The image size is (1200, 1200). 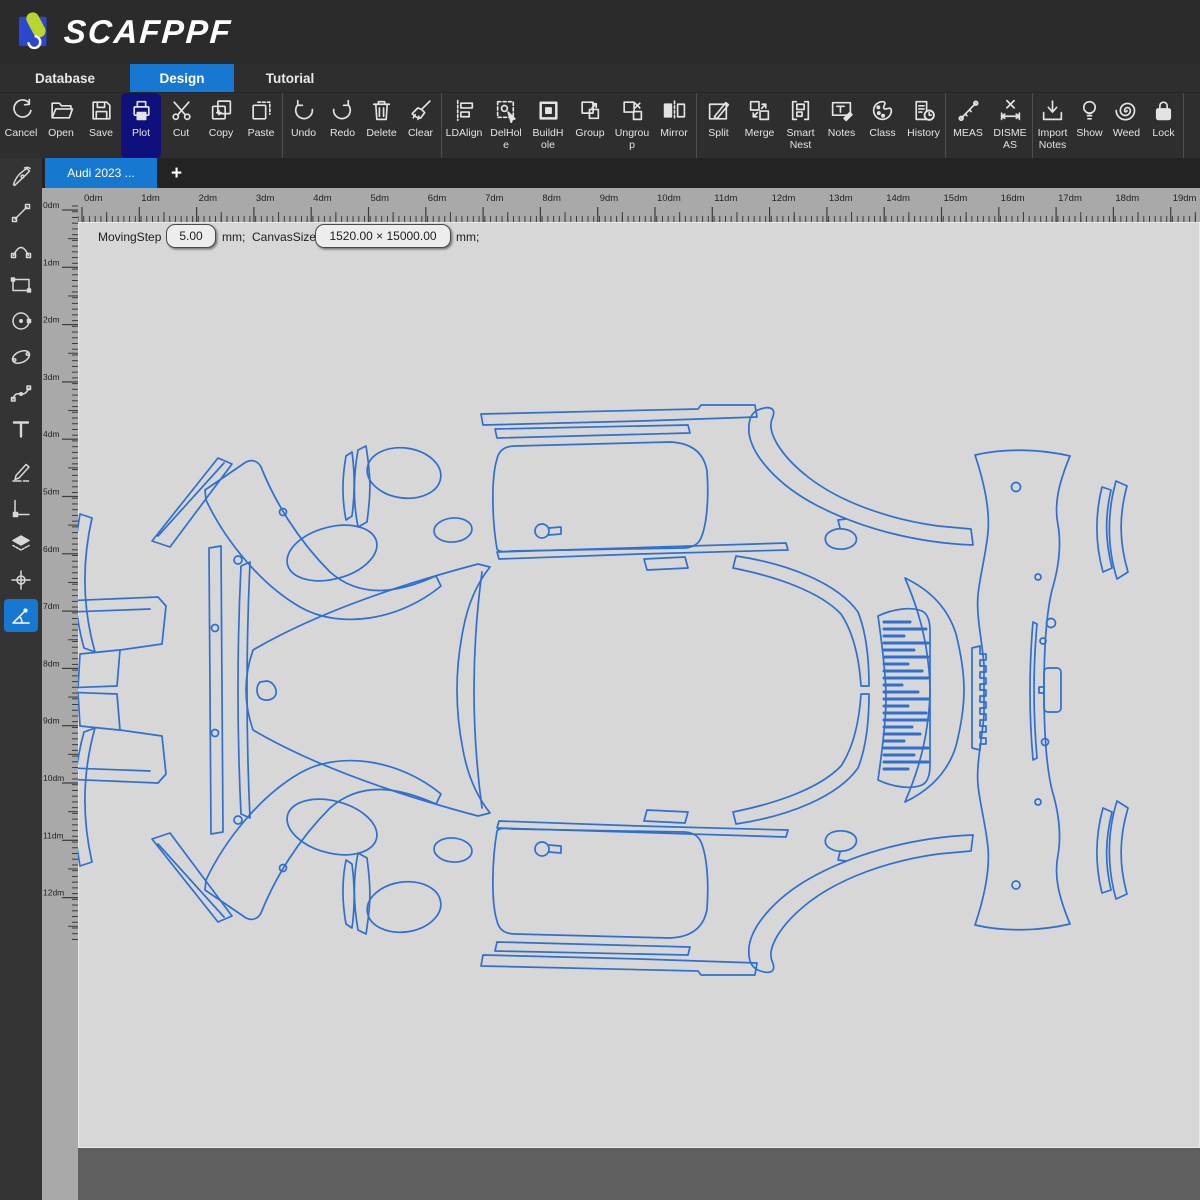 I want to click on sidebar-crosshair-tool, so click(x=21, y=579).